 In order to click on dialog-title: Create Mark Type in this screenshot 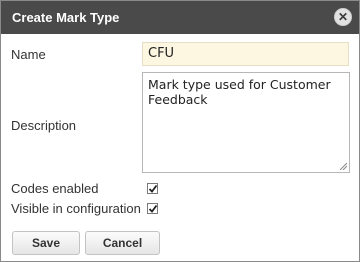, I will do `click(66, 17)`.